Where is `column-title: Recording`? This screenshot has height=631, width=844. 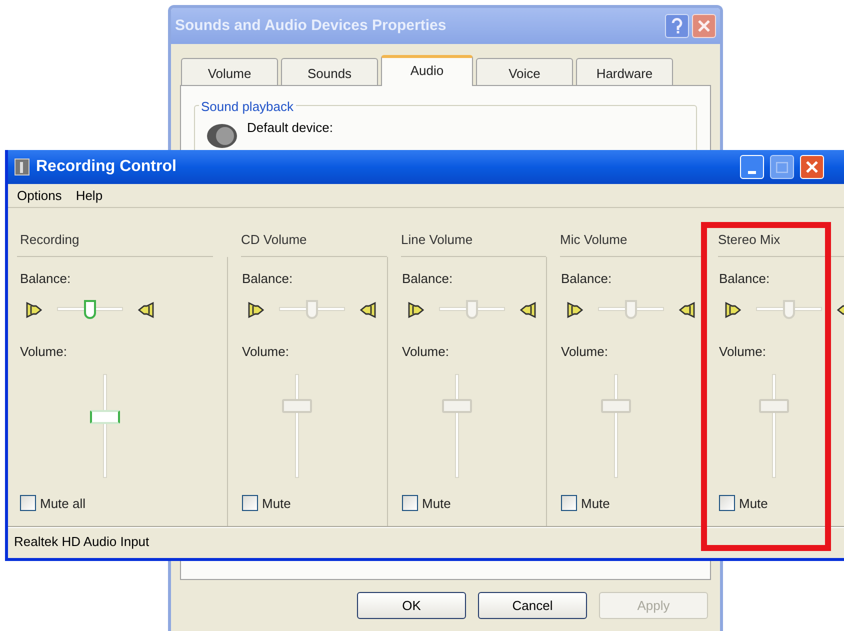
column-title: Recording is located at coordinates (115, 232).